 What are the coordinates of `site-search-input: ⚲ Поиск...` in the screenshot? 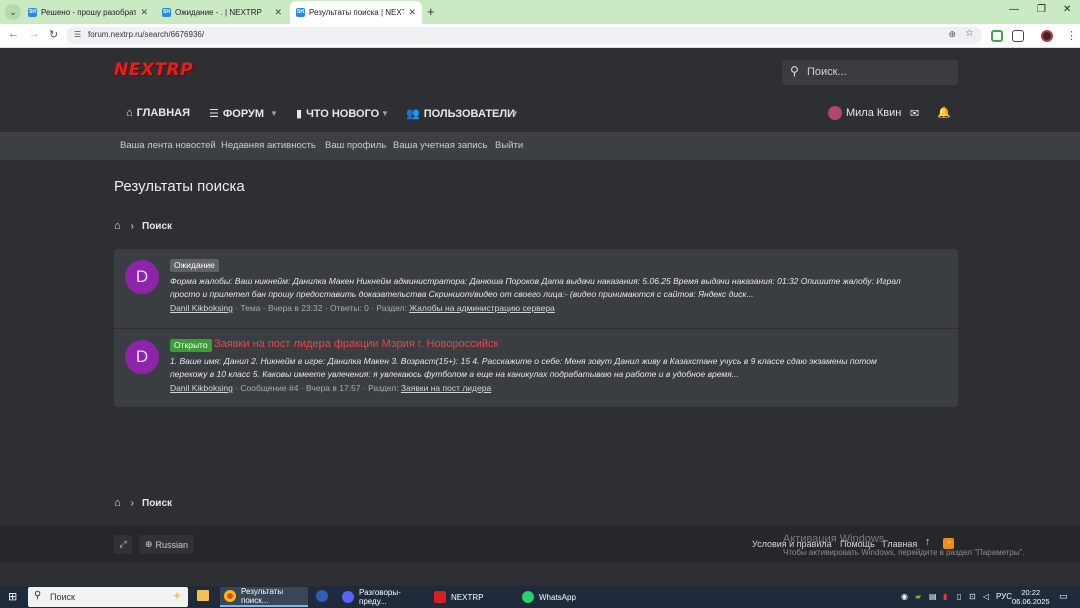 It's located at (870, 72).